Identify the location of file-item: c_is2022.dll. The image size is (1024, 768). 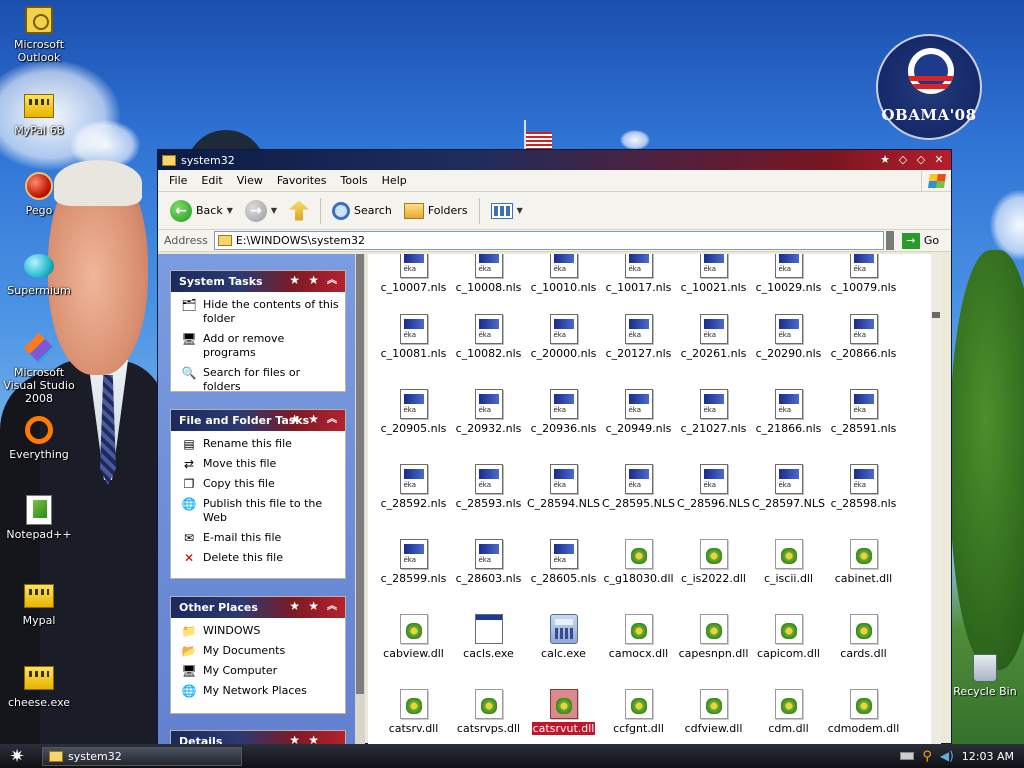
(713, 562).